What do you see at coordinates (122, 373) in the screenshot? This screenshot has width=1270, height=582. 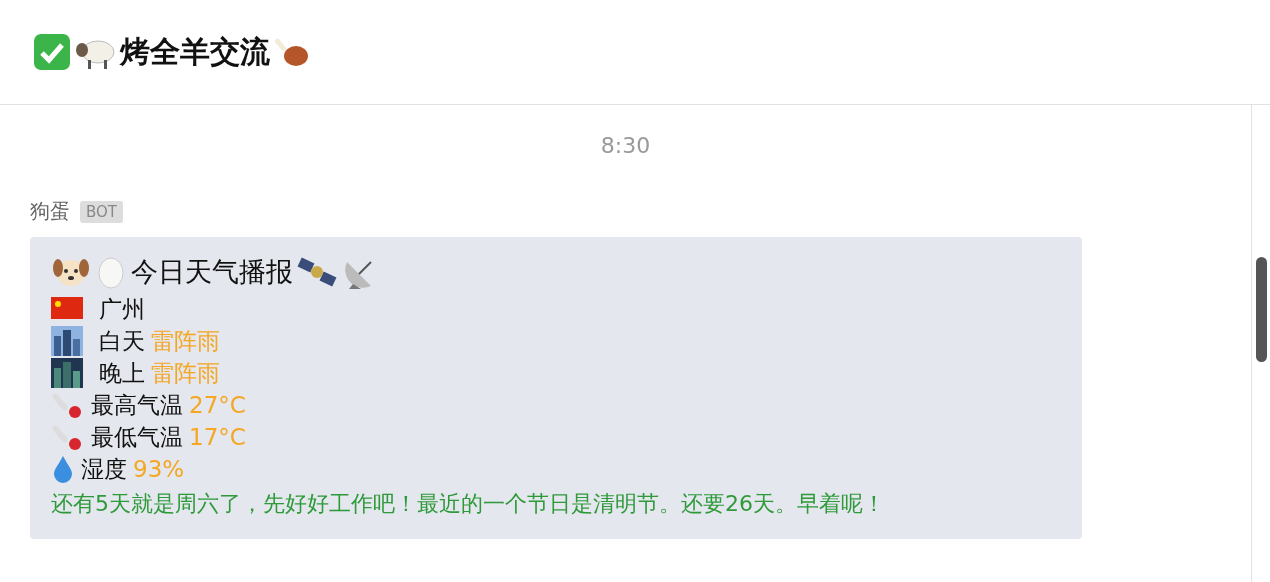 I see `weather-label: 晚上` at bounding box center [122, 373].